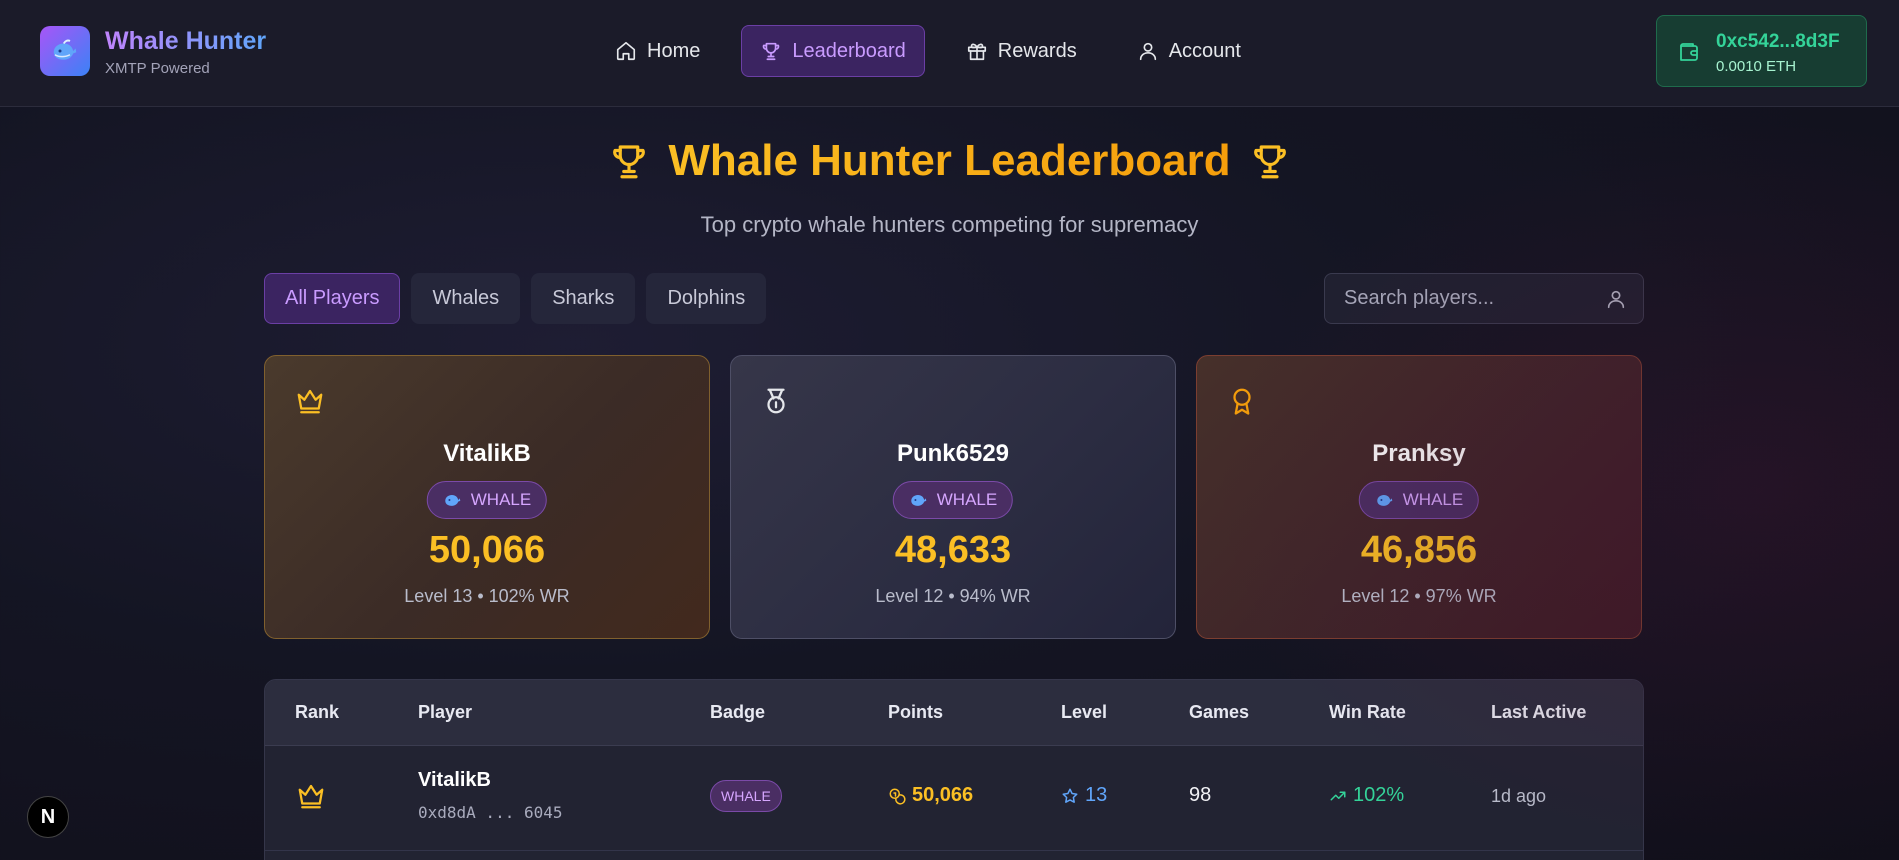 Image resolution: width=1899 pixels, height=860 pixels. I want to click on wallet-button: 0xc542...8d3F 0.0010 ETH, so click(1761, 51).